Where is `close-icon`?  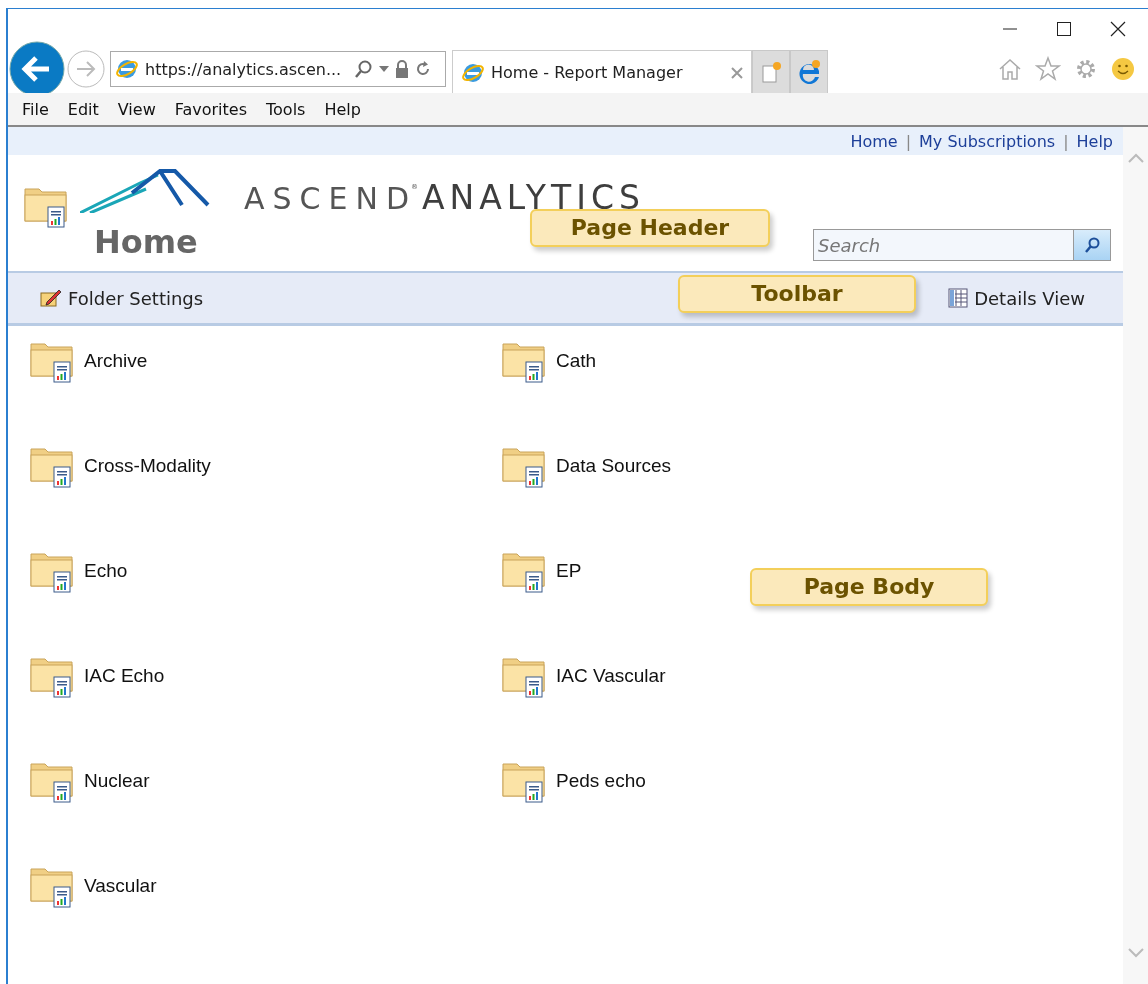 close-icon is located at coordinates (1118, 29).